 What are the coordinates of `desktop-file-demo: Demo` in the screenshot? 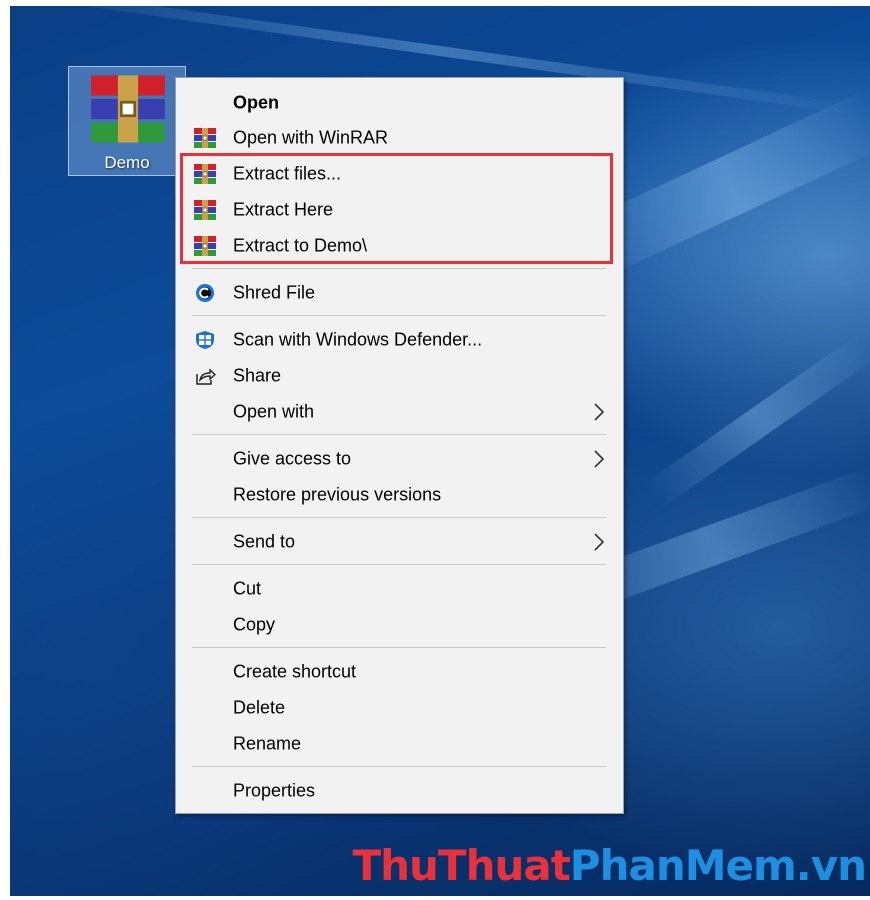 It's located at (127, 121).